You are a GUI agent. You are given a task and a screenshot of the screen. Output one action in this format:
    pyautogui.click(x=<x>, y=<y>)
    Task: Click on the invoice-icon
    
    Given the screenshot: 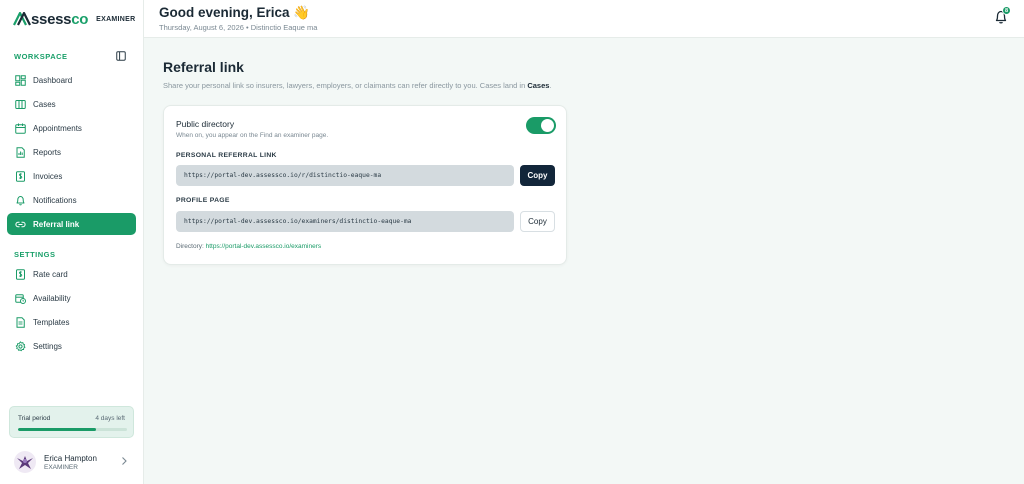 What is the action you would take?
    pyautogui.click(x=20, y=176)
    